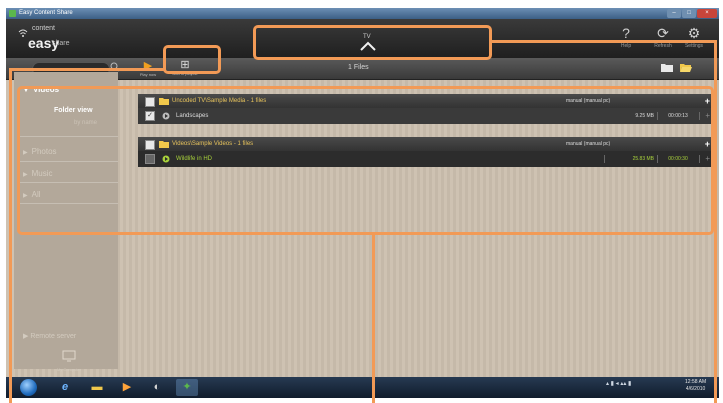 The width and height of the screenshot is (723, 403). I want to click on system-tray: ▴ ▮ ◂ ▴▴ ▮, so click(618, 383).